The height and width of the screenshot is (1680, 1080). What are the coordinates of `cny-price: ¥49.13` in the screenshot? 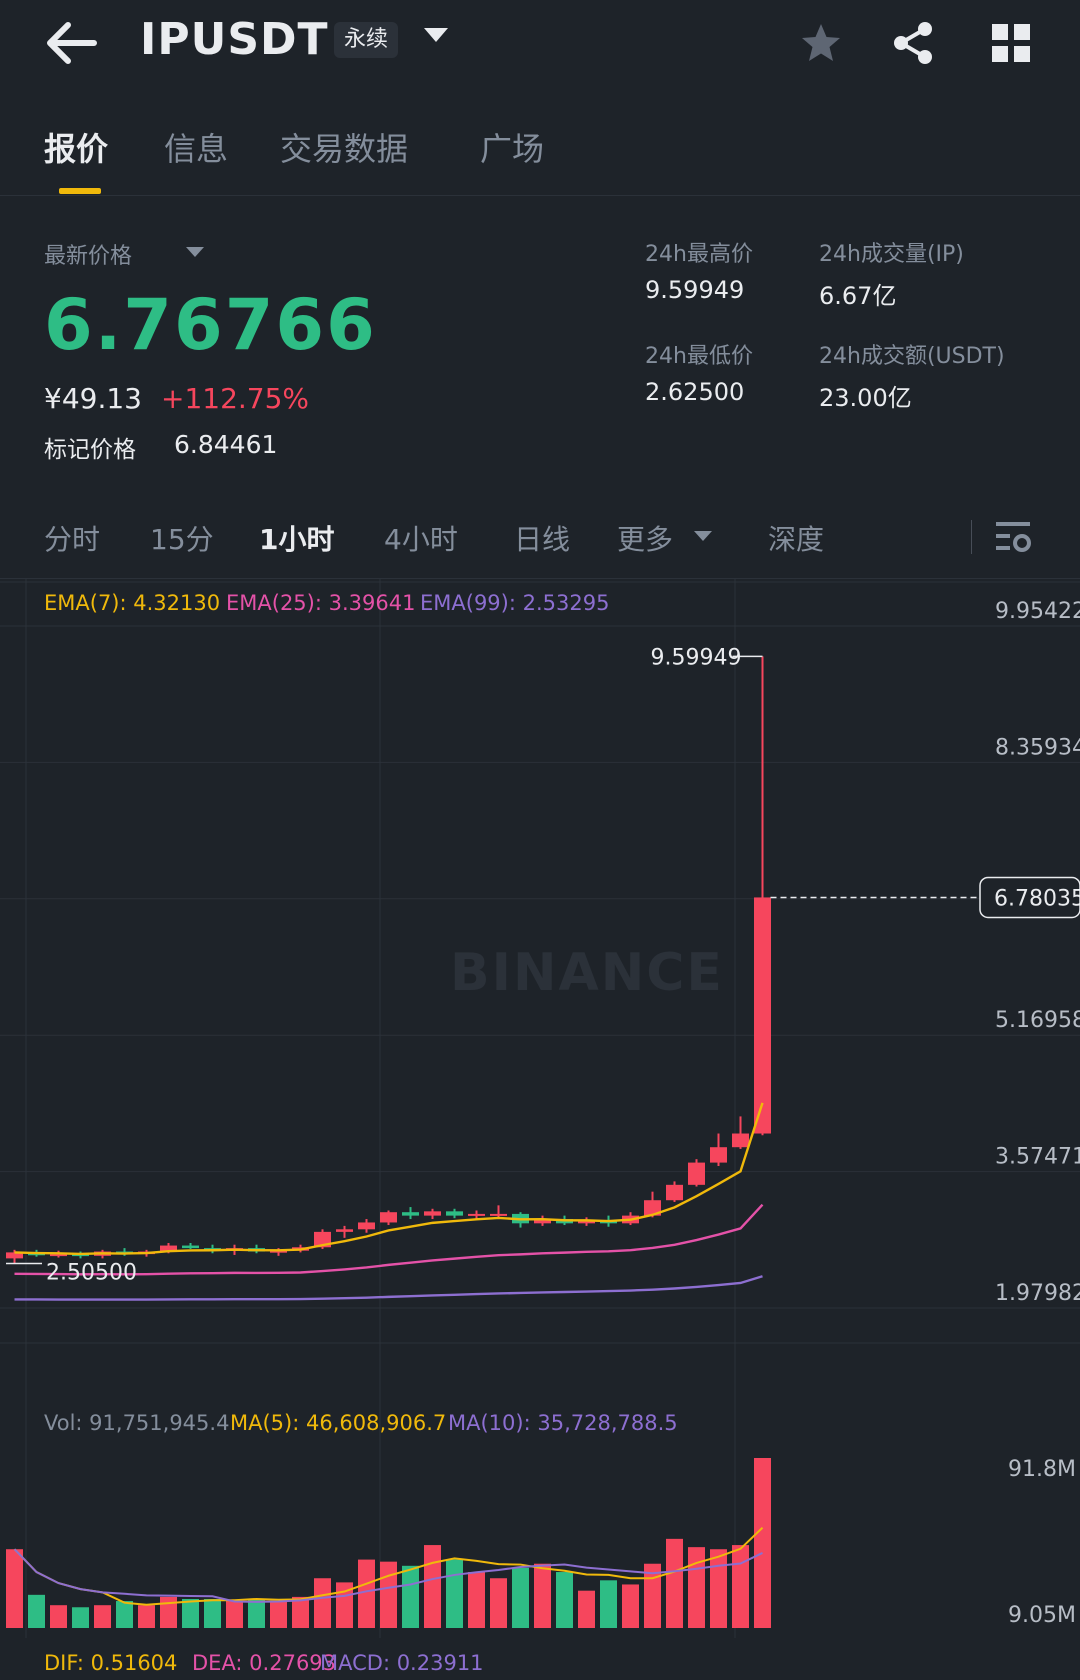 It's located at (93, 398).